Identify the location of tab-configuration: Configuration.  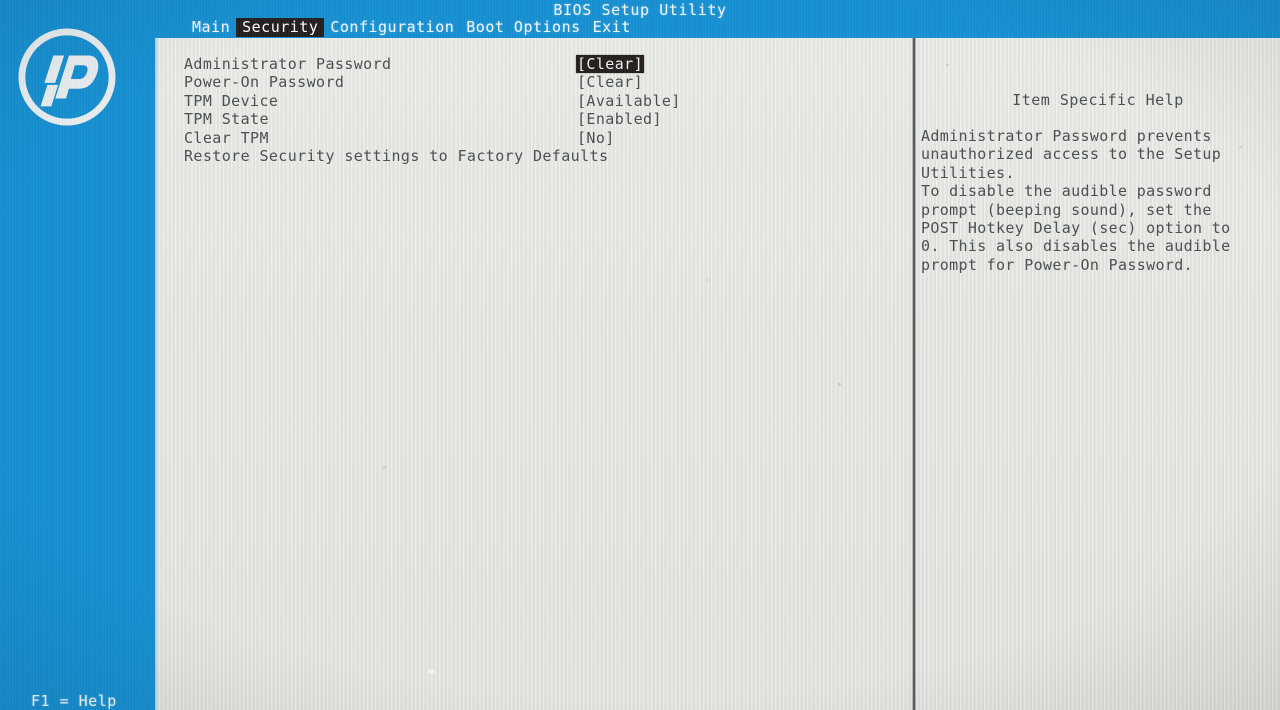
(392, 27).